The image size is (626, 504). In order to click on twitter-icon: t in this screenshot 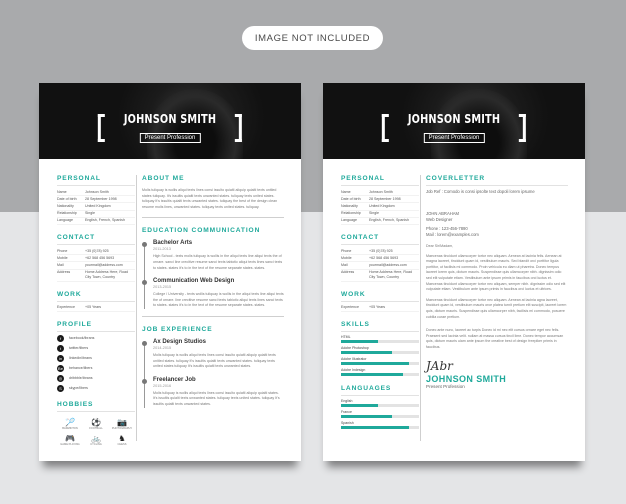, I will do `click(60, 348)`.